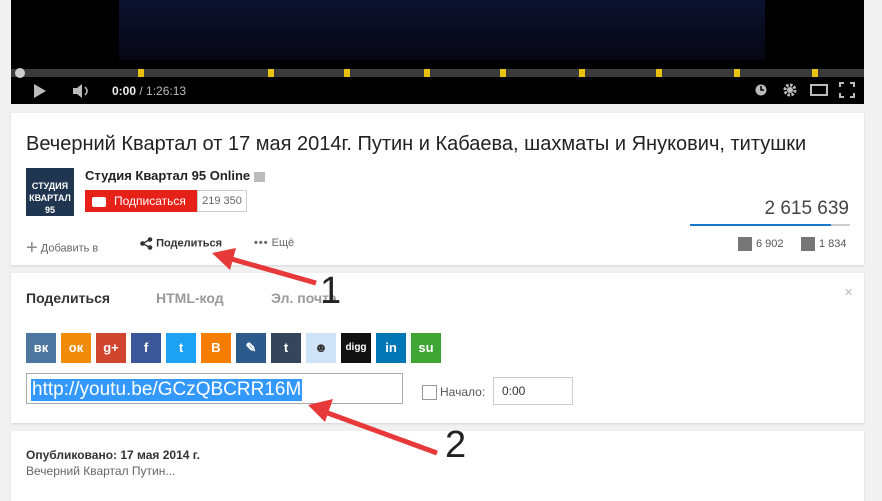  What do you see at coordinates (331, 291) in the screenshot?
I see `annotation-number-1: 1` at bounding box center [331, 291].